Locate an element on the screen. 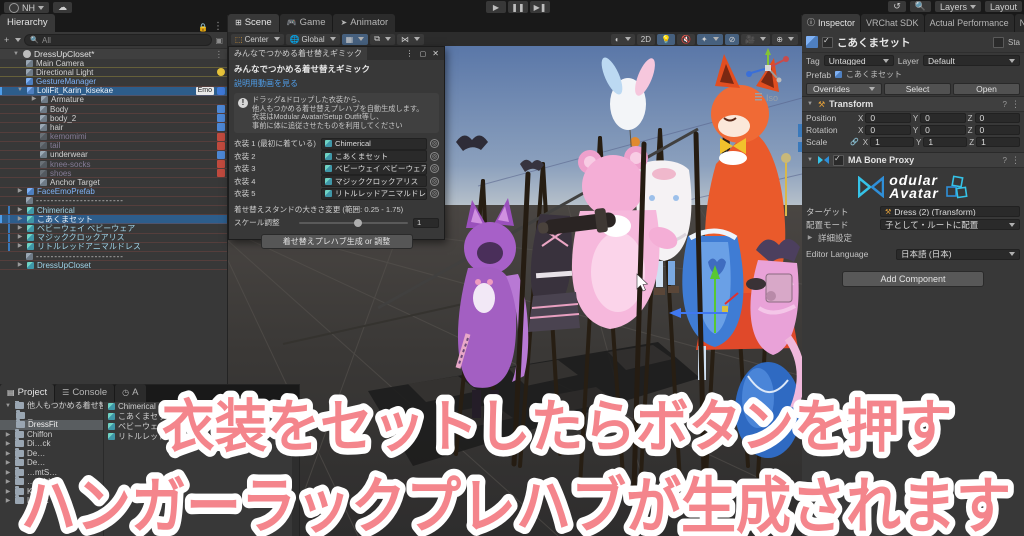 The width and height of the screenshot is (1024, 536). tab-animator: ➤ Animator is located at coordinates (364, 23).